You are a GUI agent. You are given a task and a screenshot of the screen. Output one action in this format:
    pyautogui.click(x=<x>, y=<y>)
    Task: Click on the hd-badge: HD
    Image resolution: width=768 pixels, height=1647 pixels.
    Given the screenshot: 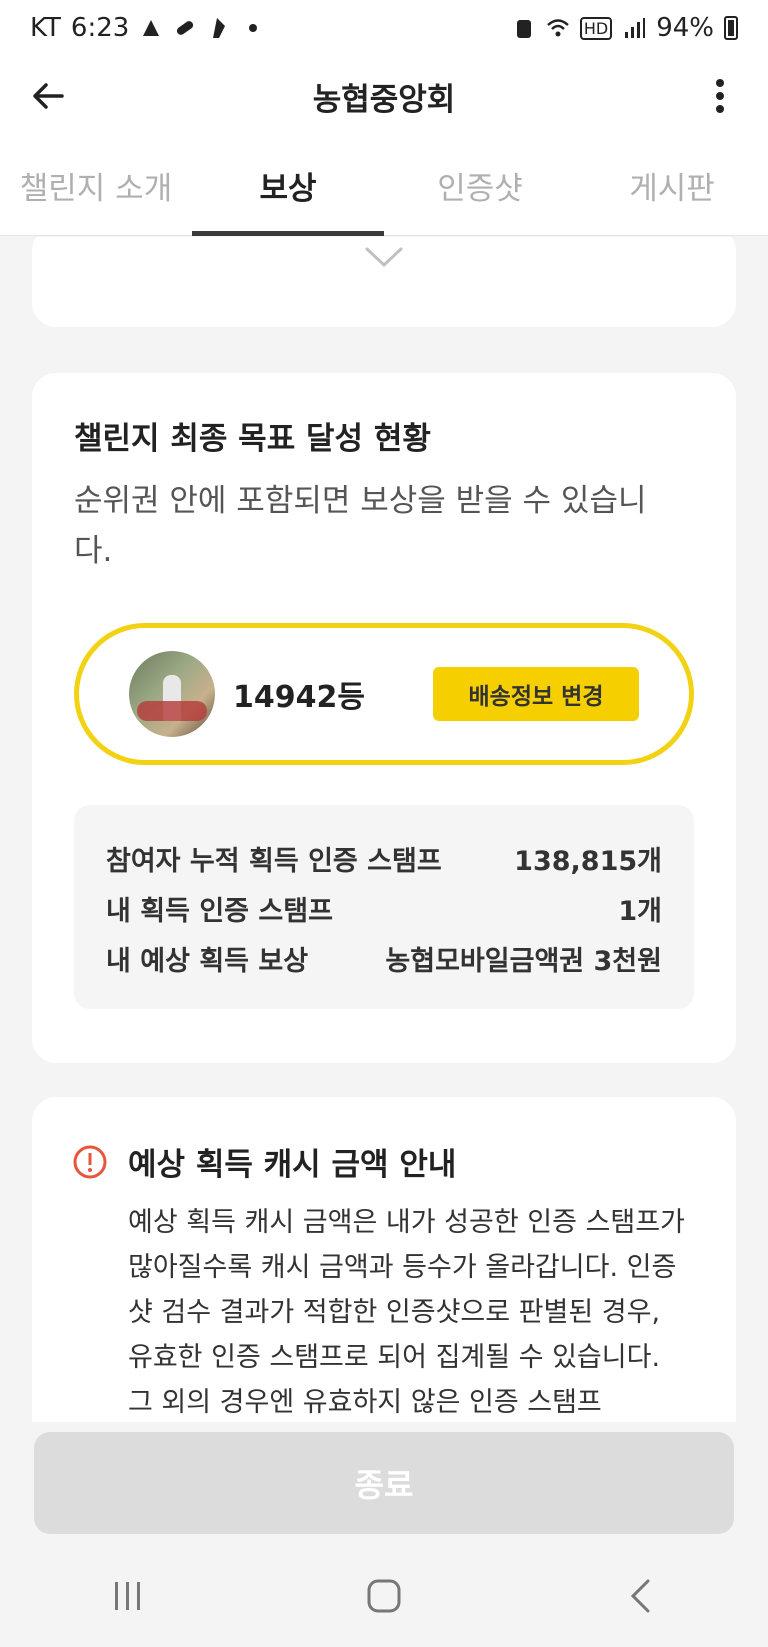 What is the action you would take?
    pyautogui.click(x=596, y=28)
    